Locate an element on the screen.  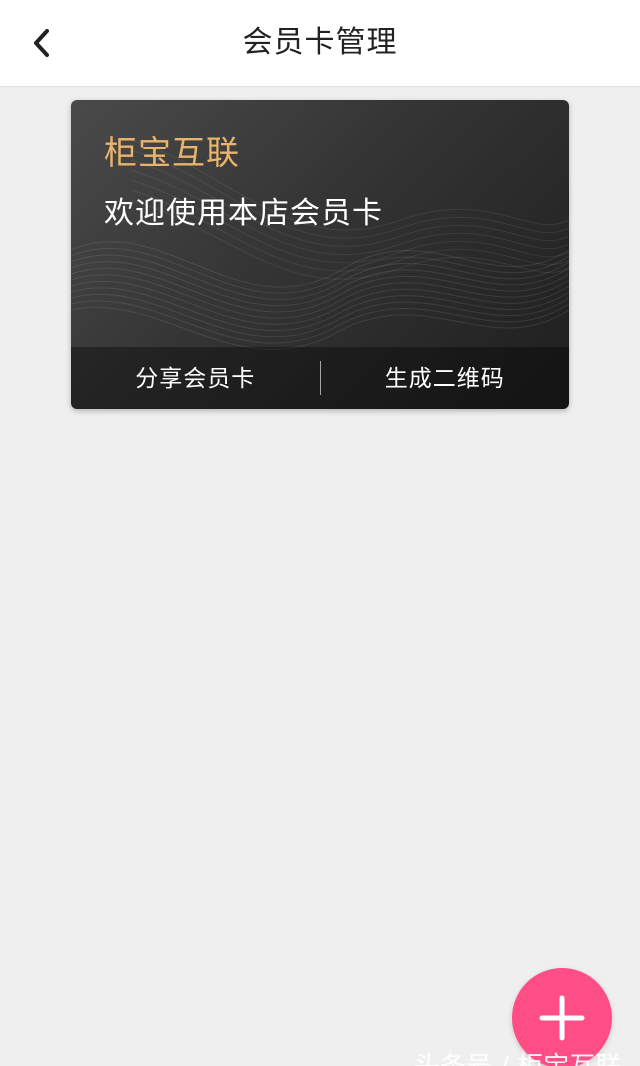
card-brand-name: 柜宝互联 is located at coordinates (172, 152).